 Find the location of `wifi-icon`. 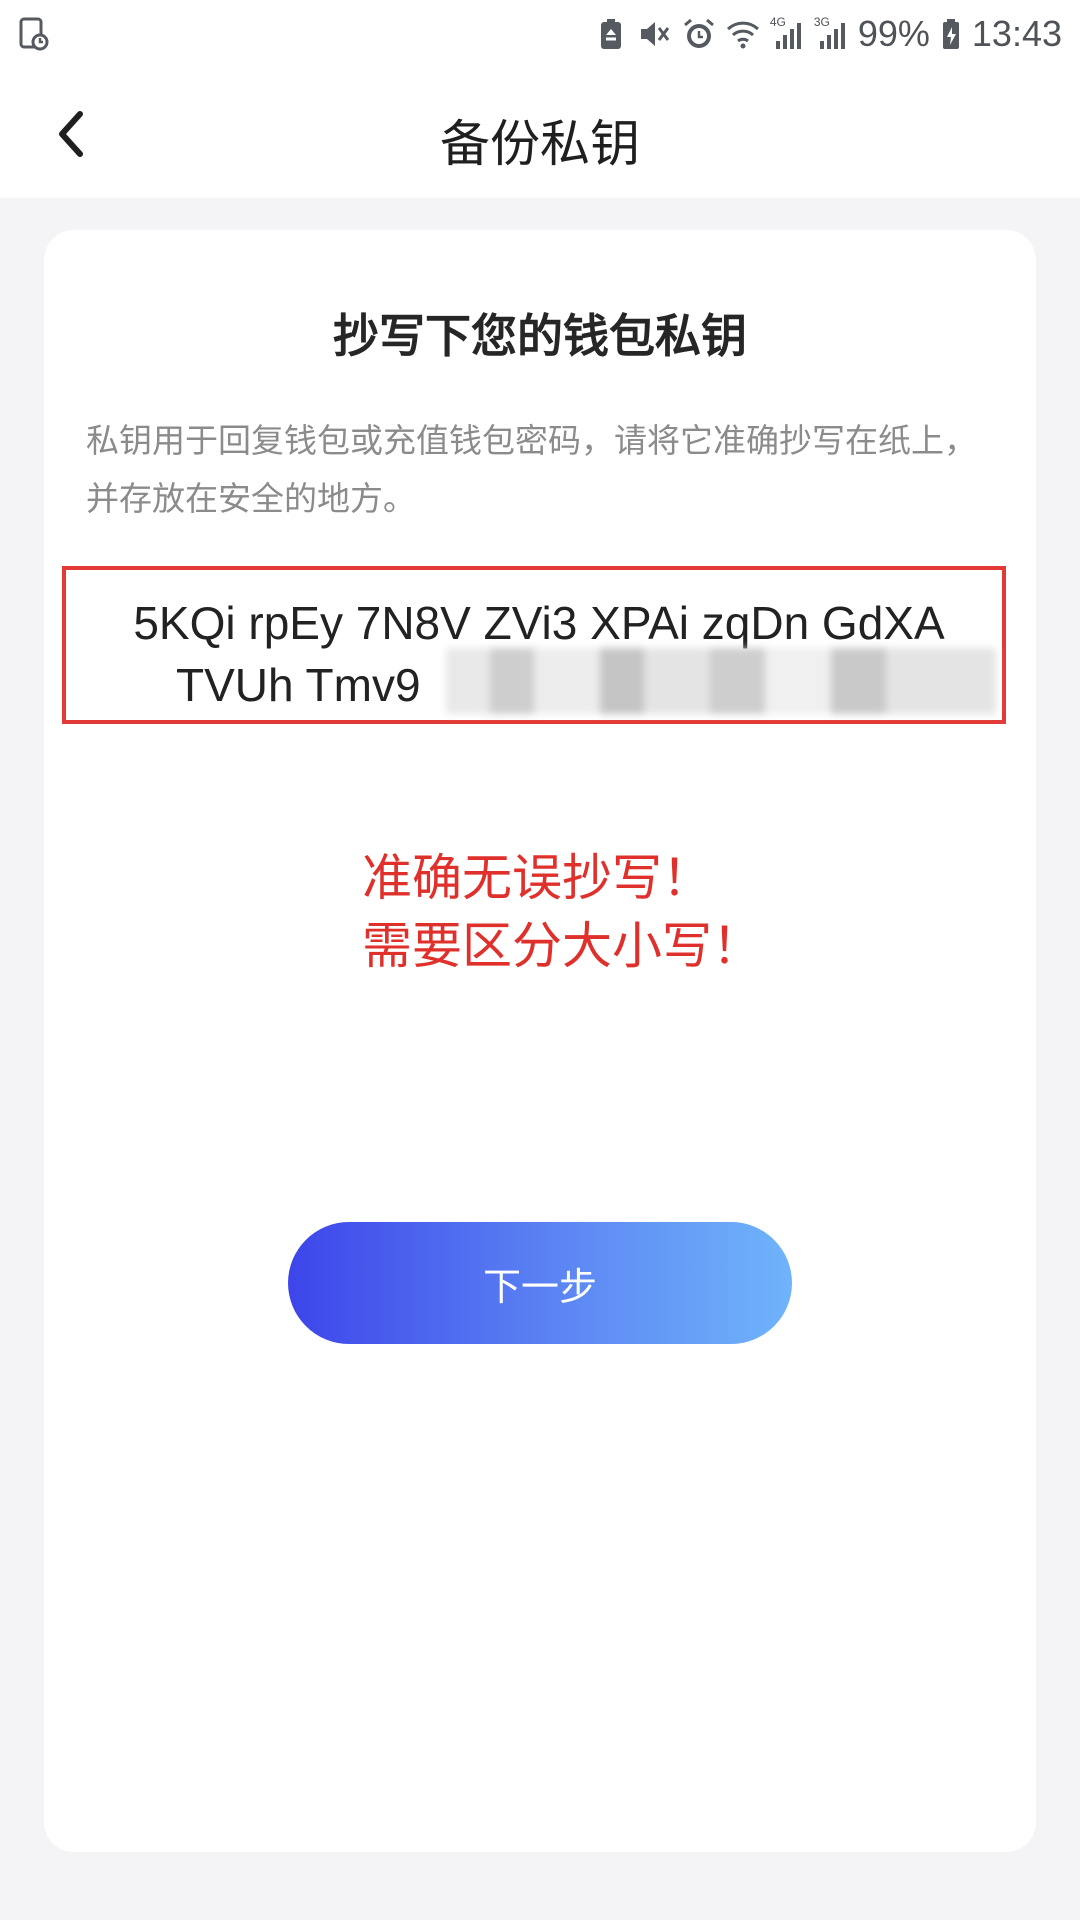

wifi-icon is located at coordinates (743, 34).